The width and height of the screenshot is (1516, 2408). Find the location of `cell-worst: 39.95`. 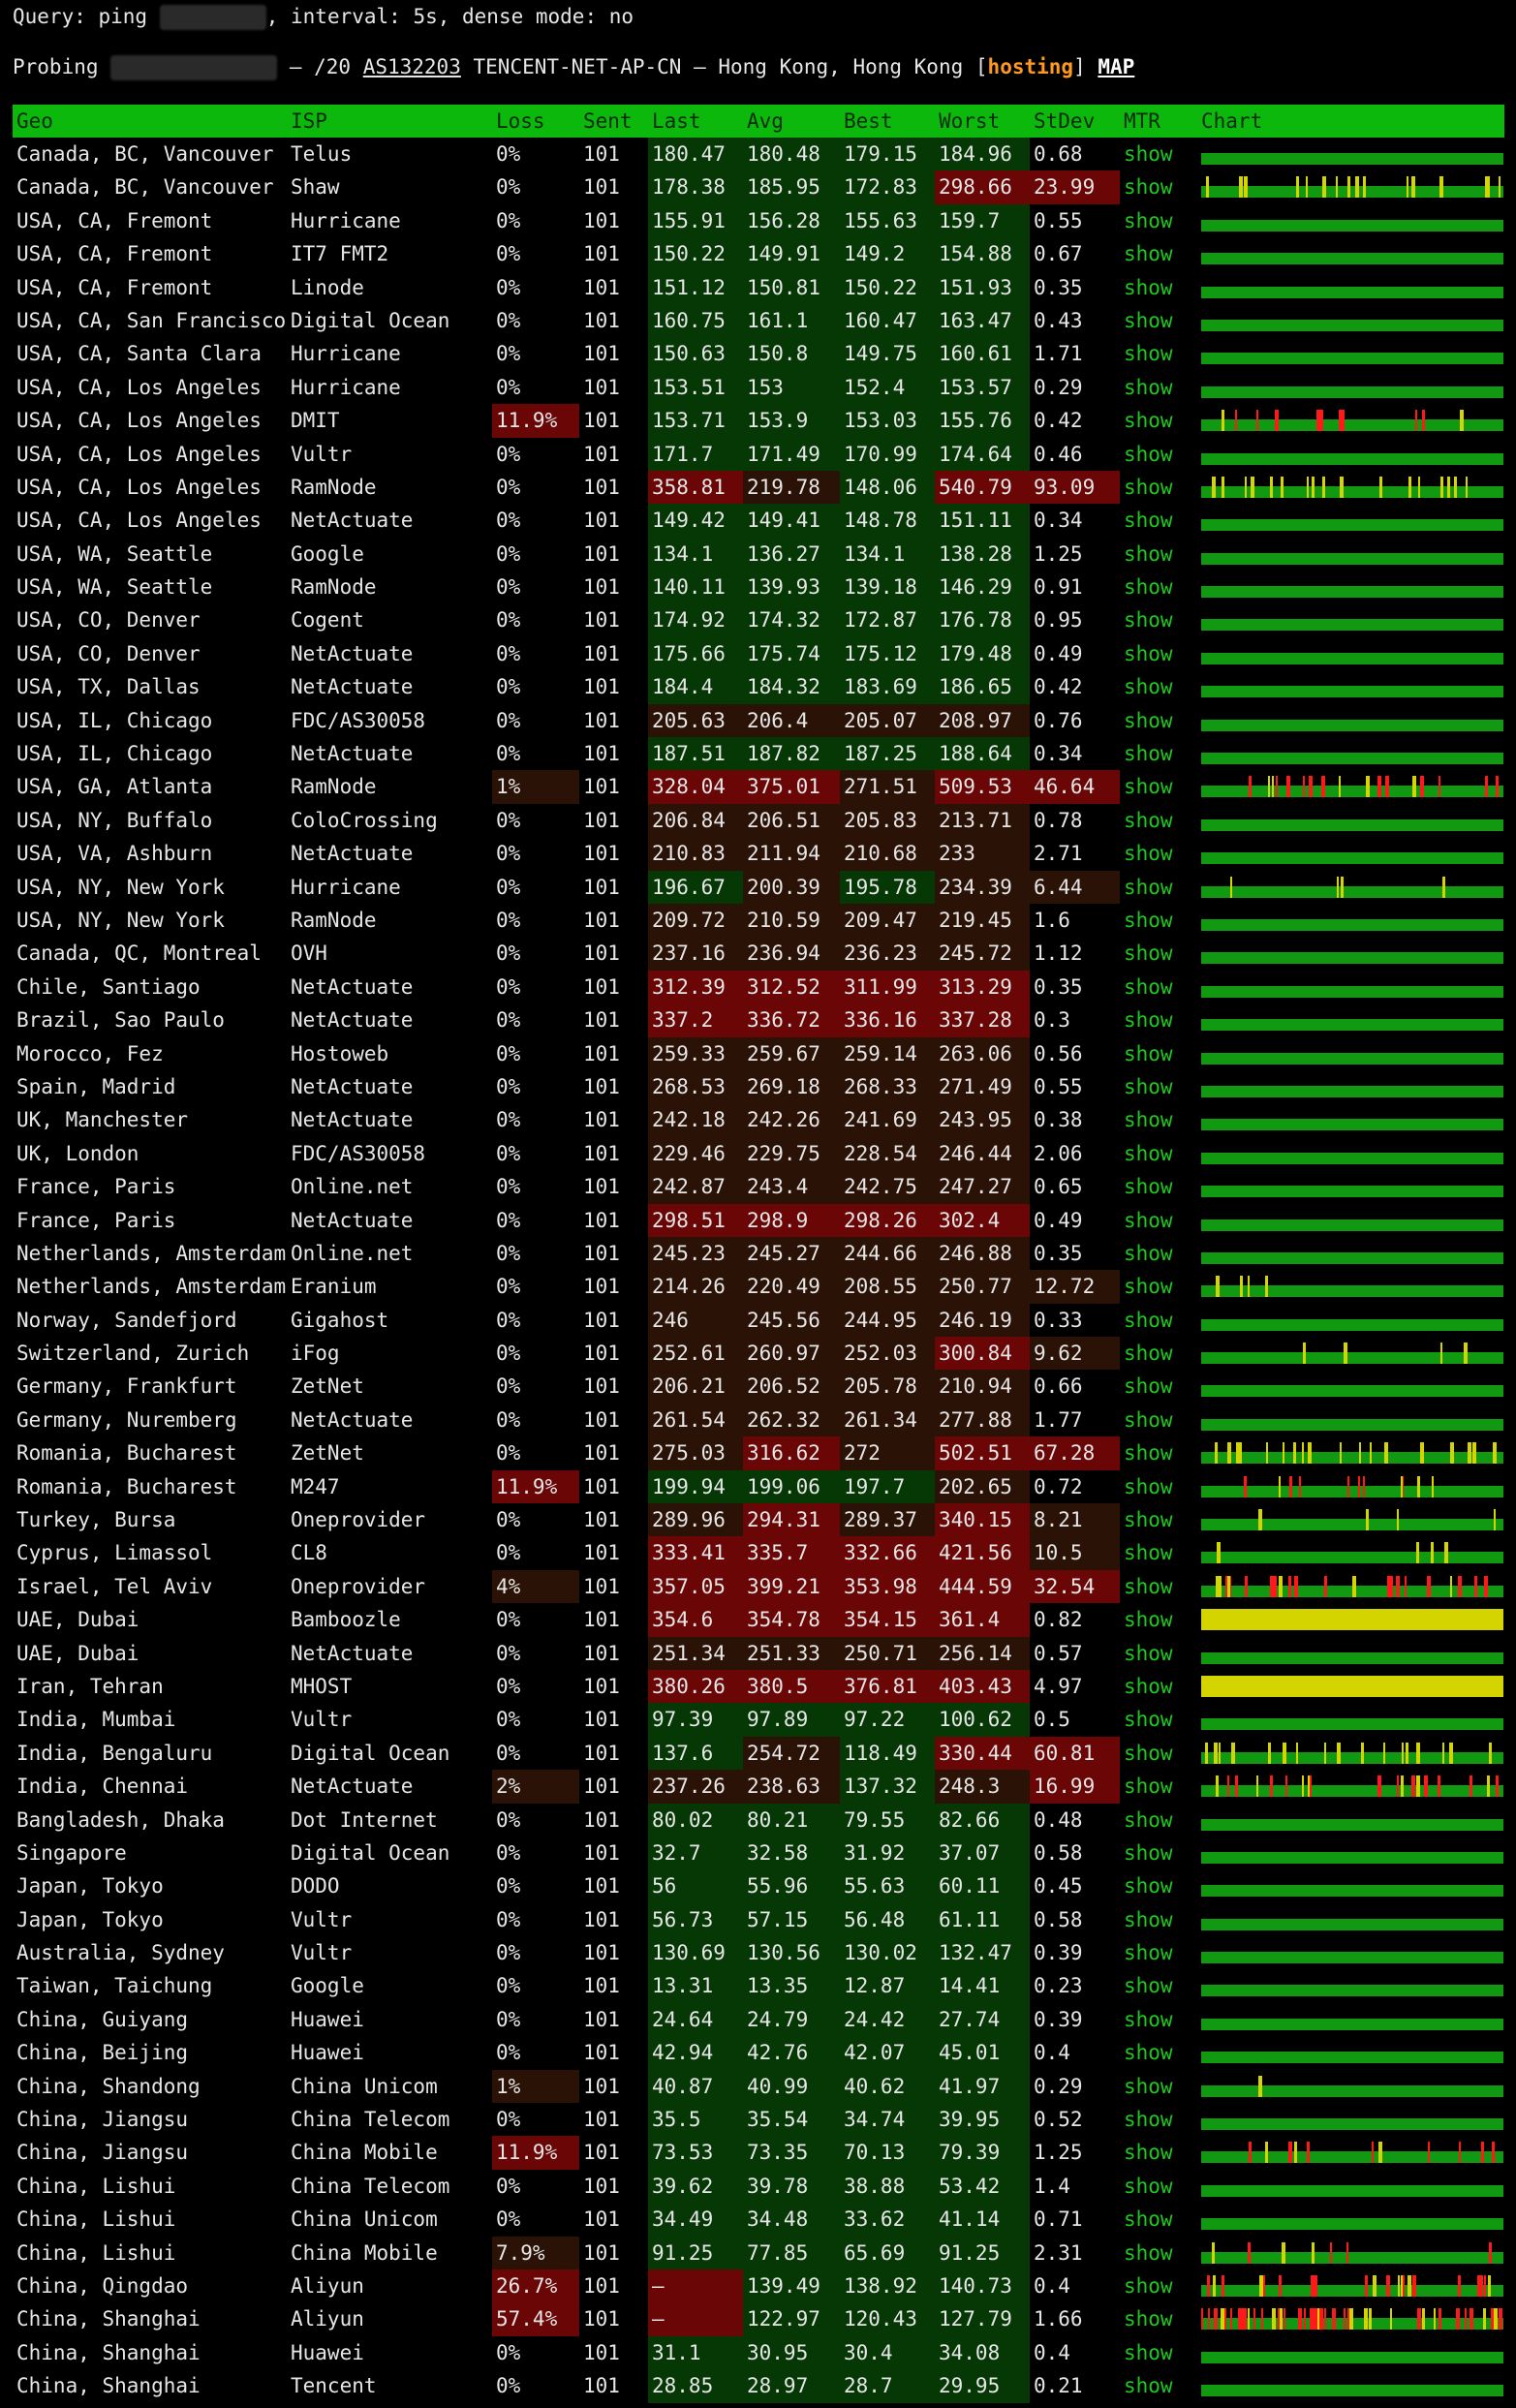

cell-worst: 39.95 is located at coordinates (982, 2120).